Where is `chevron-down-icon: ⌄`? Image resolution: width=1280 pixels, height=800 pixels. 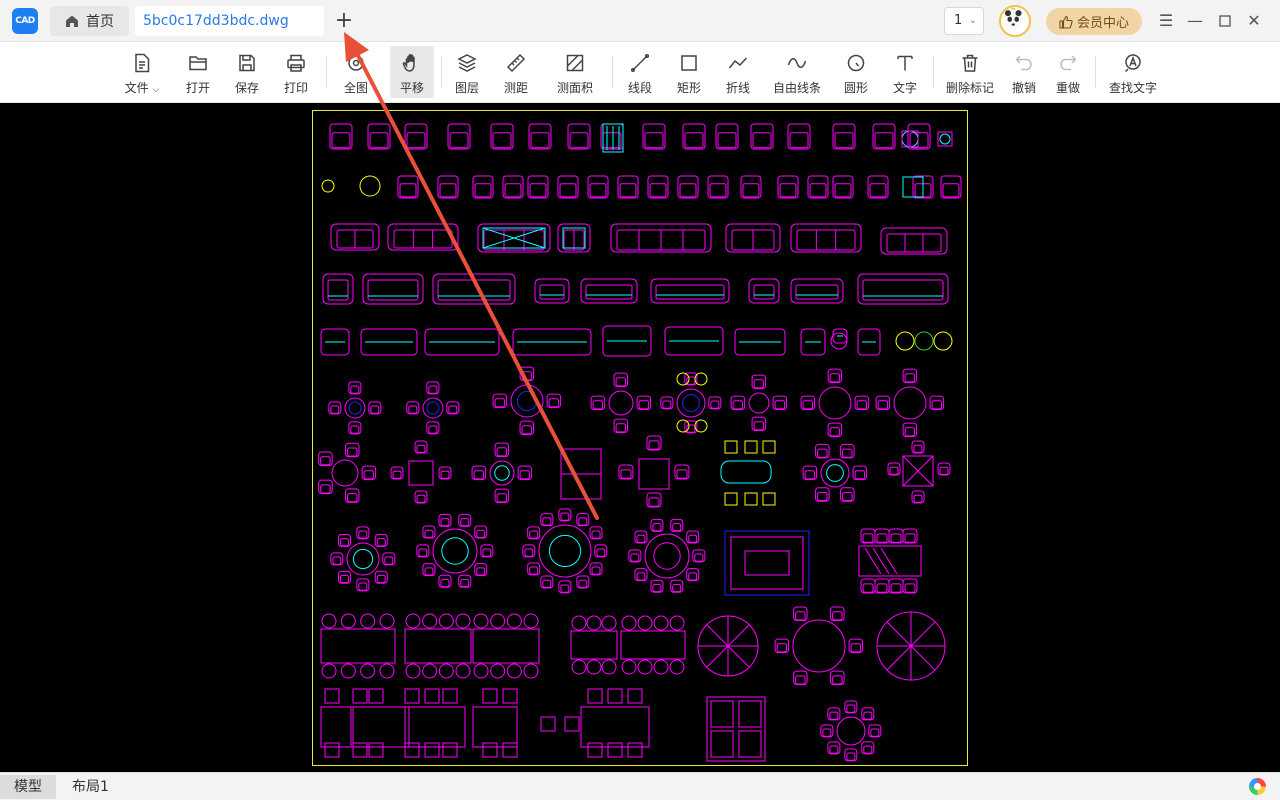 chevron-down-icon: ⌄ is located at coordinates (972, 20).